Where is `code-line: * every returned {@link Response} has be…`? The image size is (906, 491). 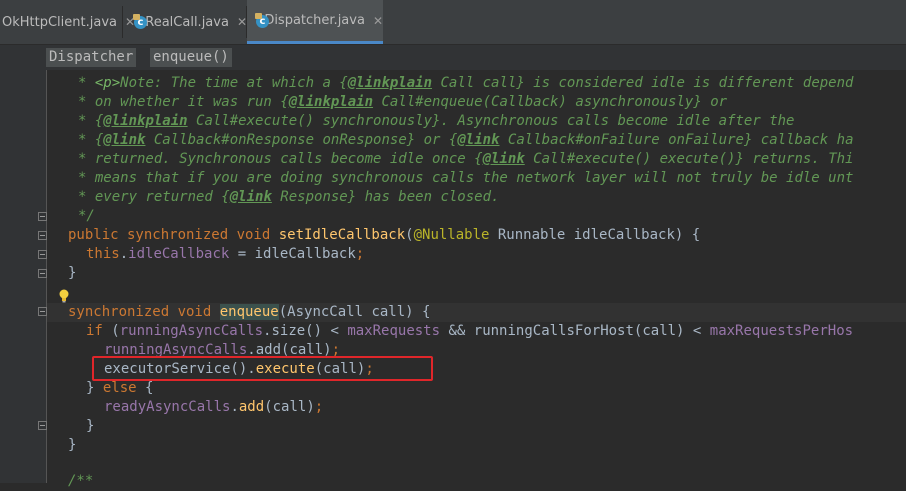
code-line: * every returned {@link Response} has be… is located at coordinates (289, 197).